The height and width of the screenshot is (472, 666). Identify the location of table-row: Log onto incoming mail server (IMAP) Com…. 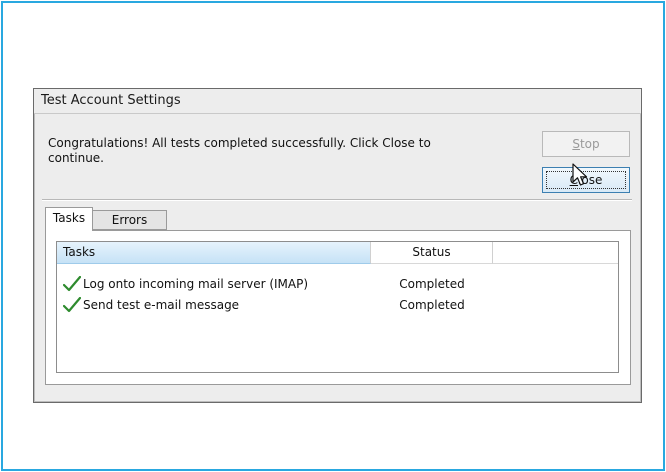
(337, 285).